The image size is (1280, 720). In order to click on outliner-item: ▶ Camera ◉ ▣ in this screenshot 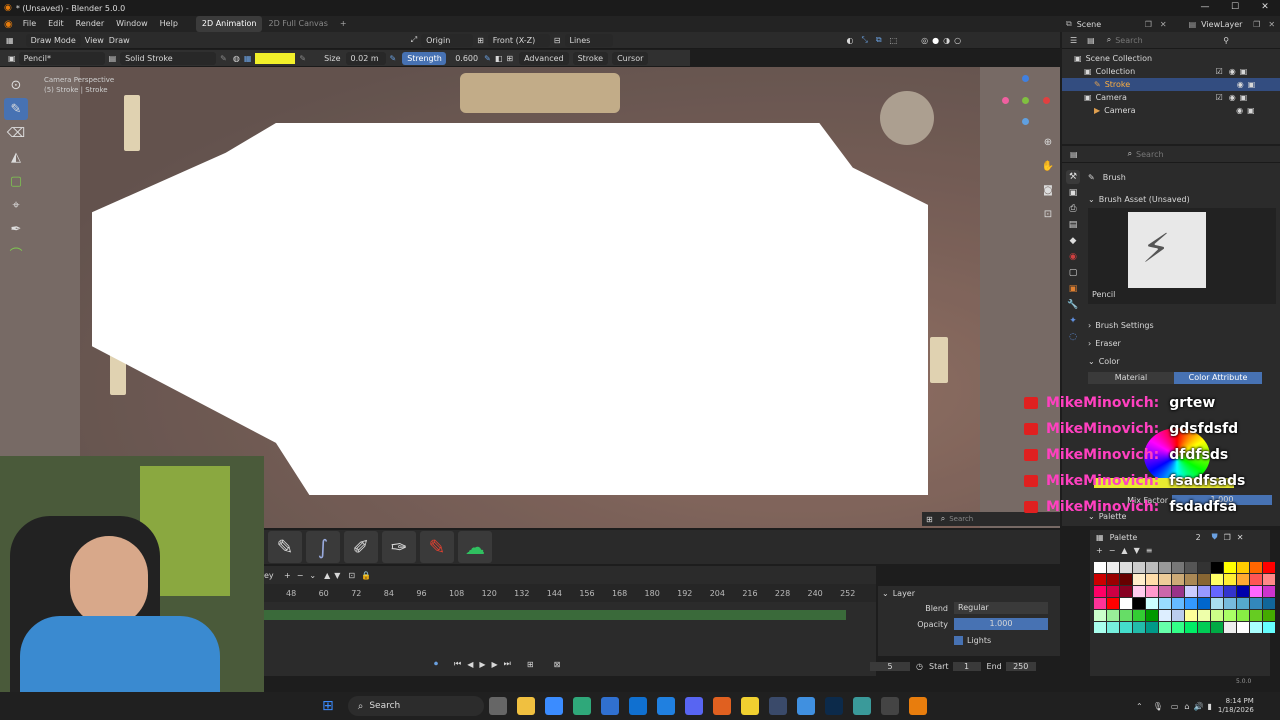, I will do `click(1171, 110)`.